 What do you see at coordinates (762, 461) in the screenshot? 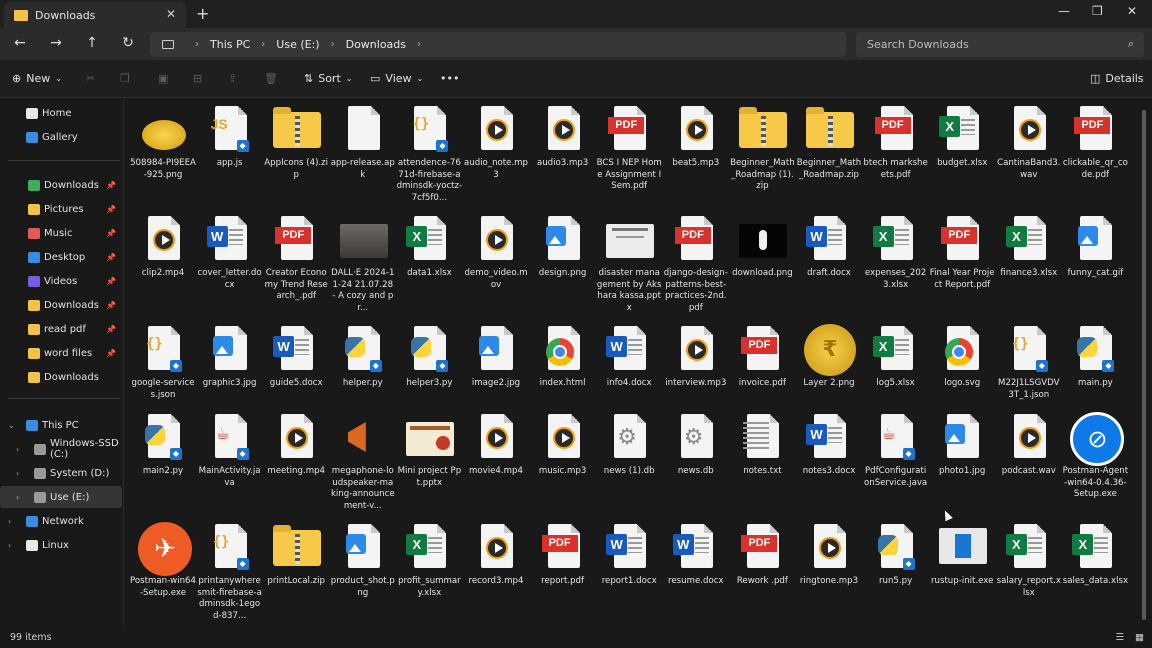
I see `file-item: notes.txt` at bounding box center [762, 461].